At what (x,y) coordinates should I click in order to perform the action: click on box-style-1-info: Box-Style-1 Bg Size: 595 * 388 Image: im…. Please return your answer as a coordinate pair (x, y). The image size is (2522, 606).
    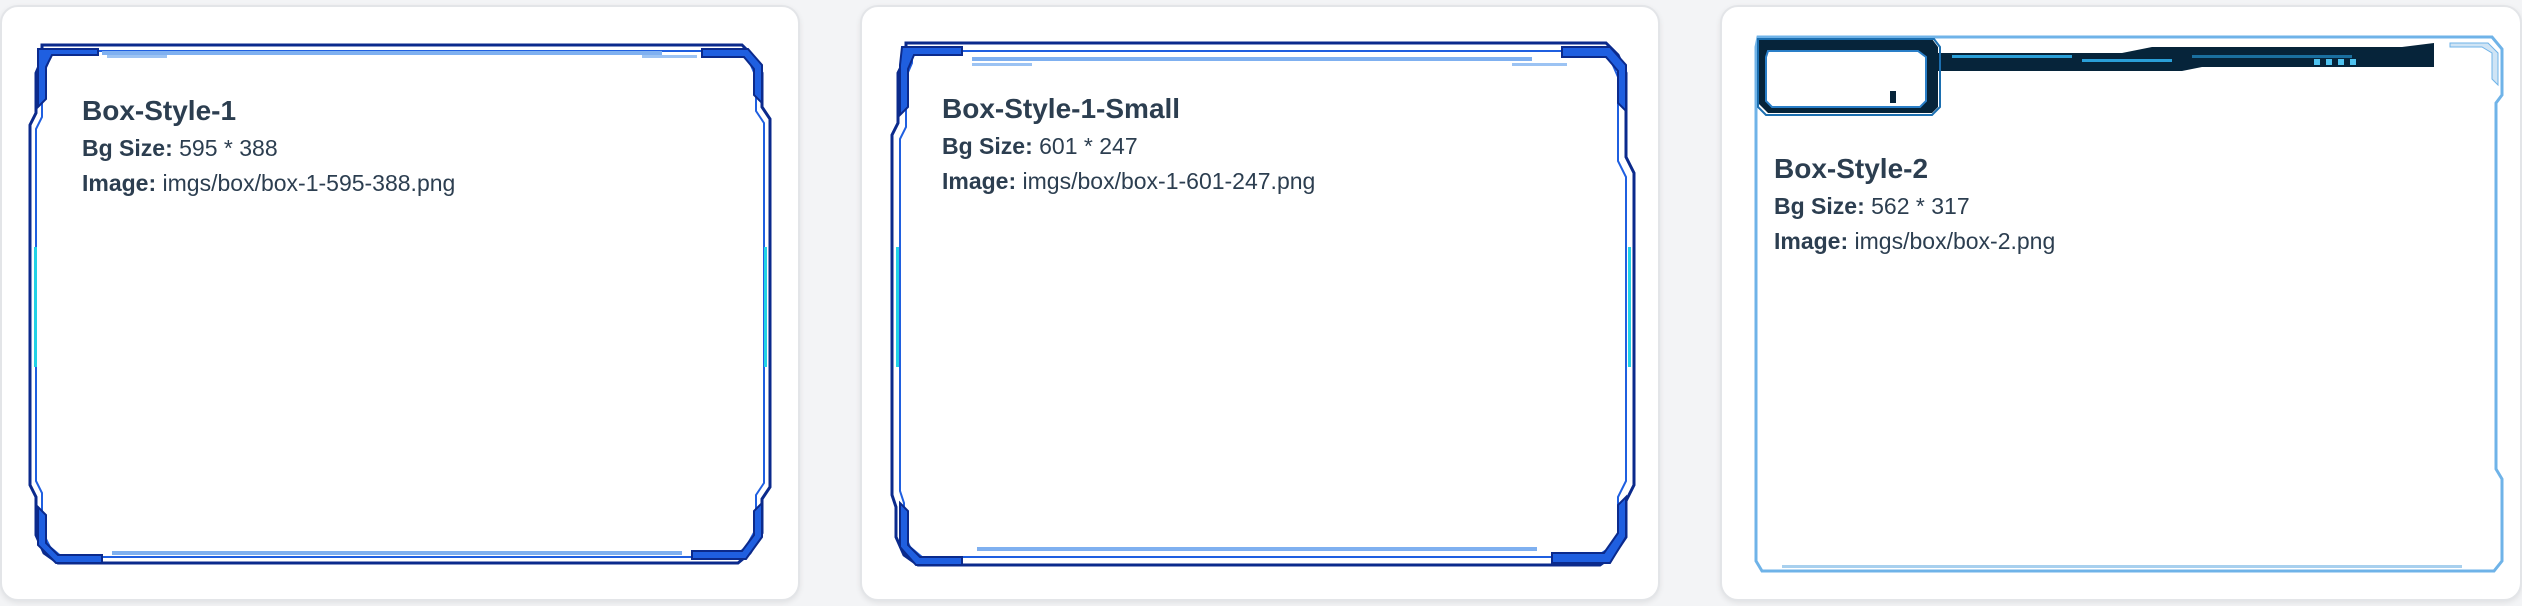
    Looking at the image, I should click on (268, 150).